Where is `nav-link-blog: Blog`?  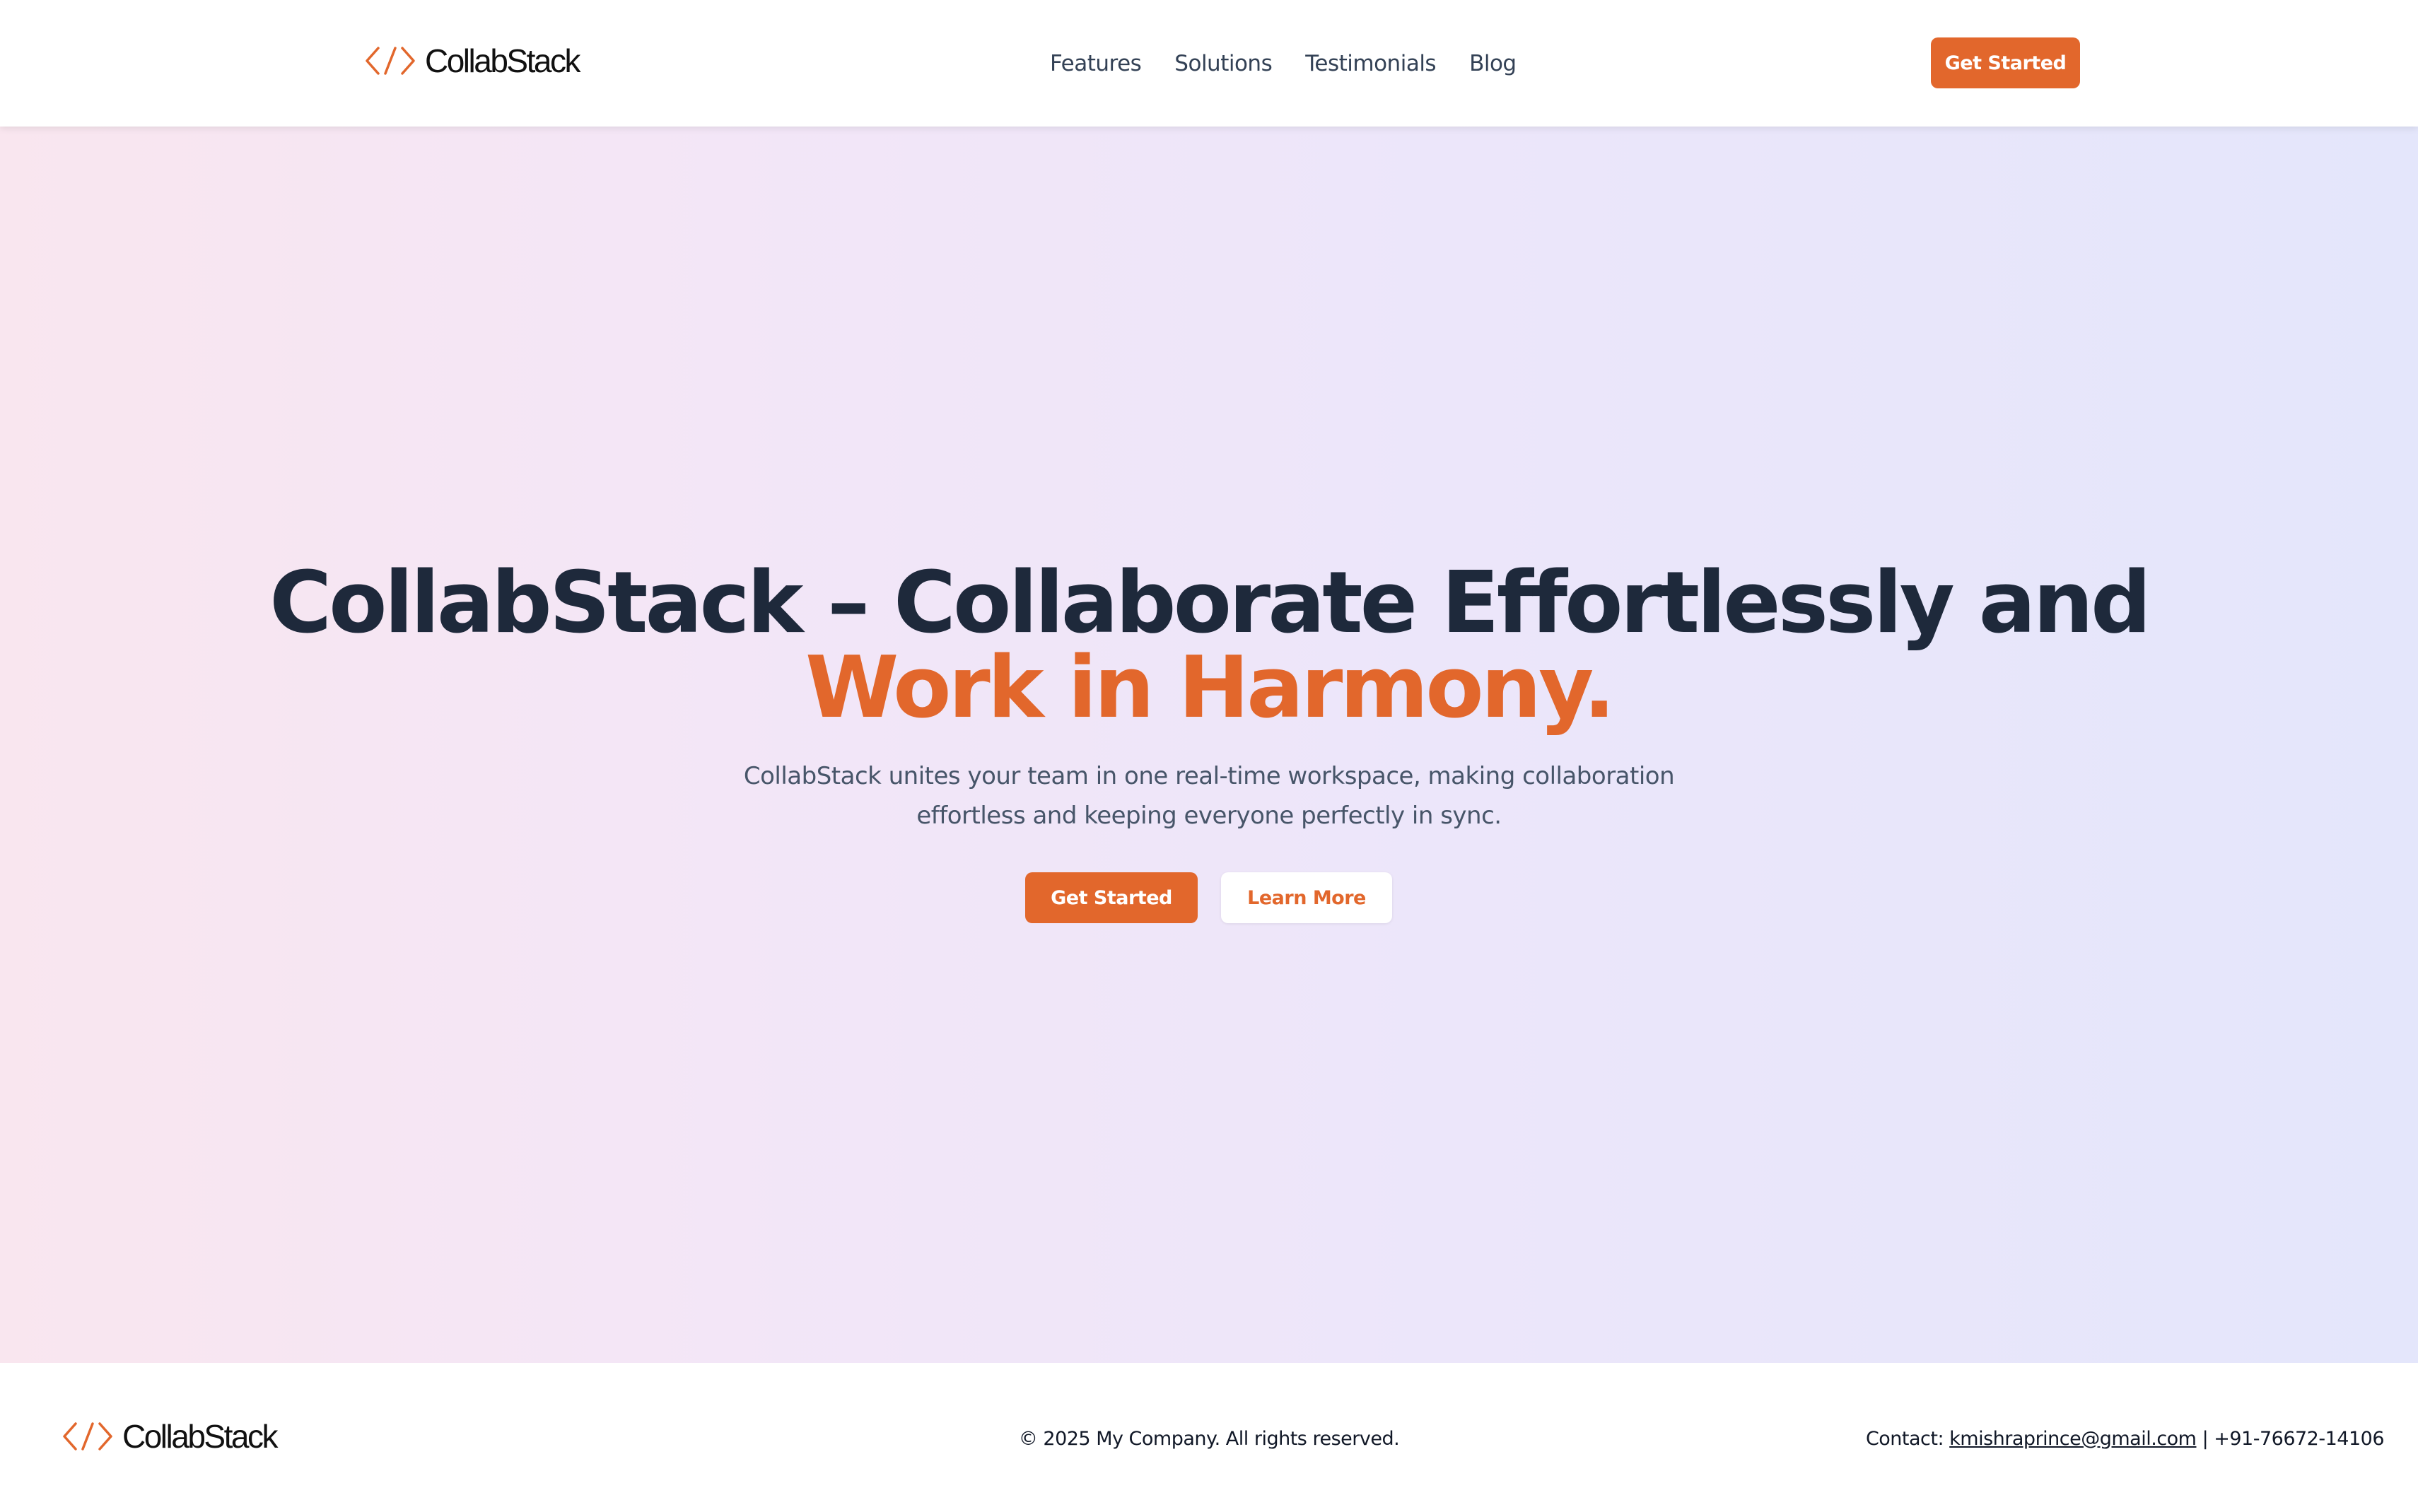 nav-link-blog: Blog is located at coordinates (1493, 64).